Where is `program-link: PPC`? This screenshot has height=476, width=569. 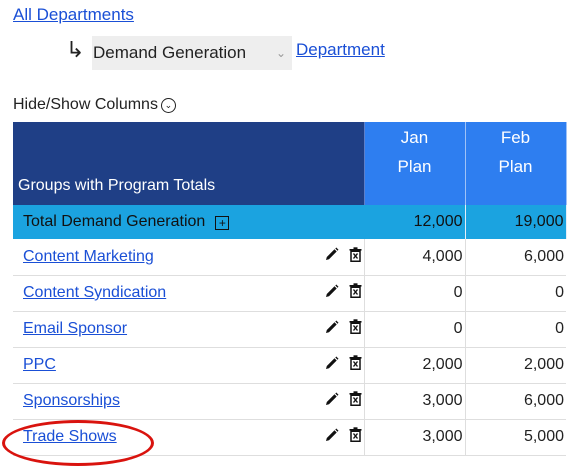 program-link: PPC is located at coordinates (39, 365).